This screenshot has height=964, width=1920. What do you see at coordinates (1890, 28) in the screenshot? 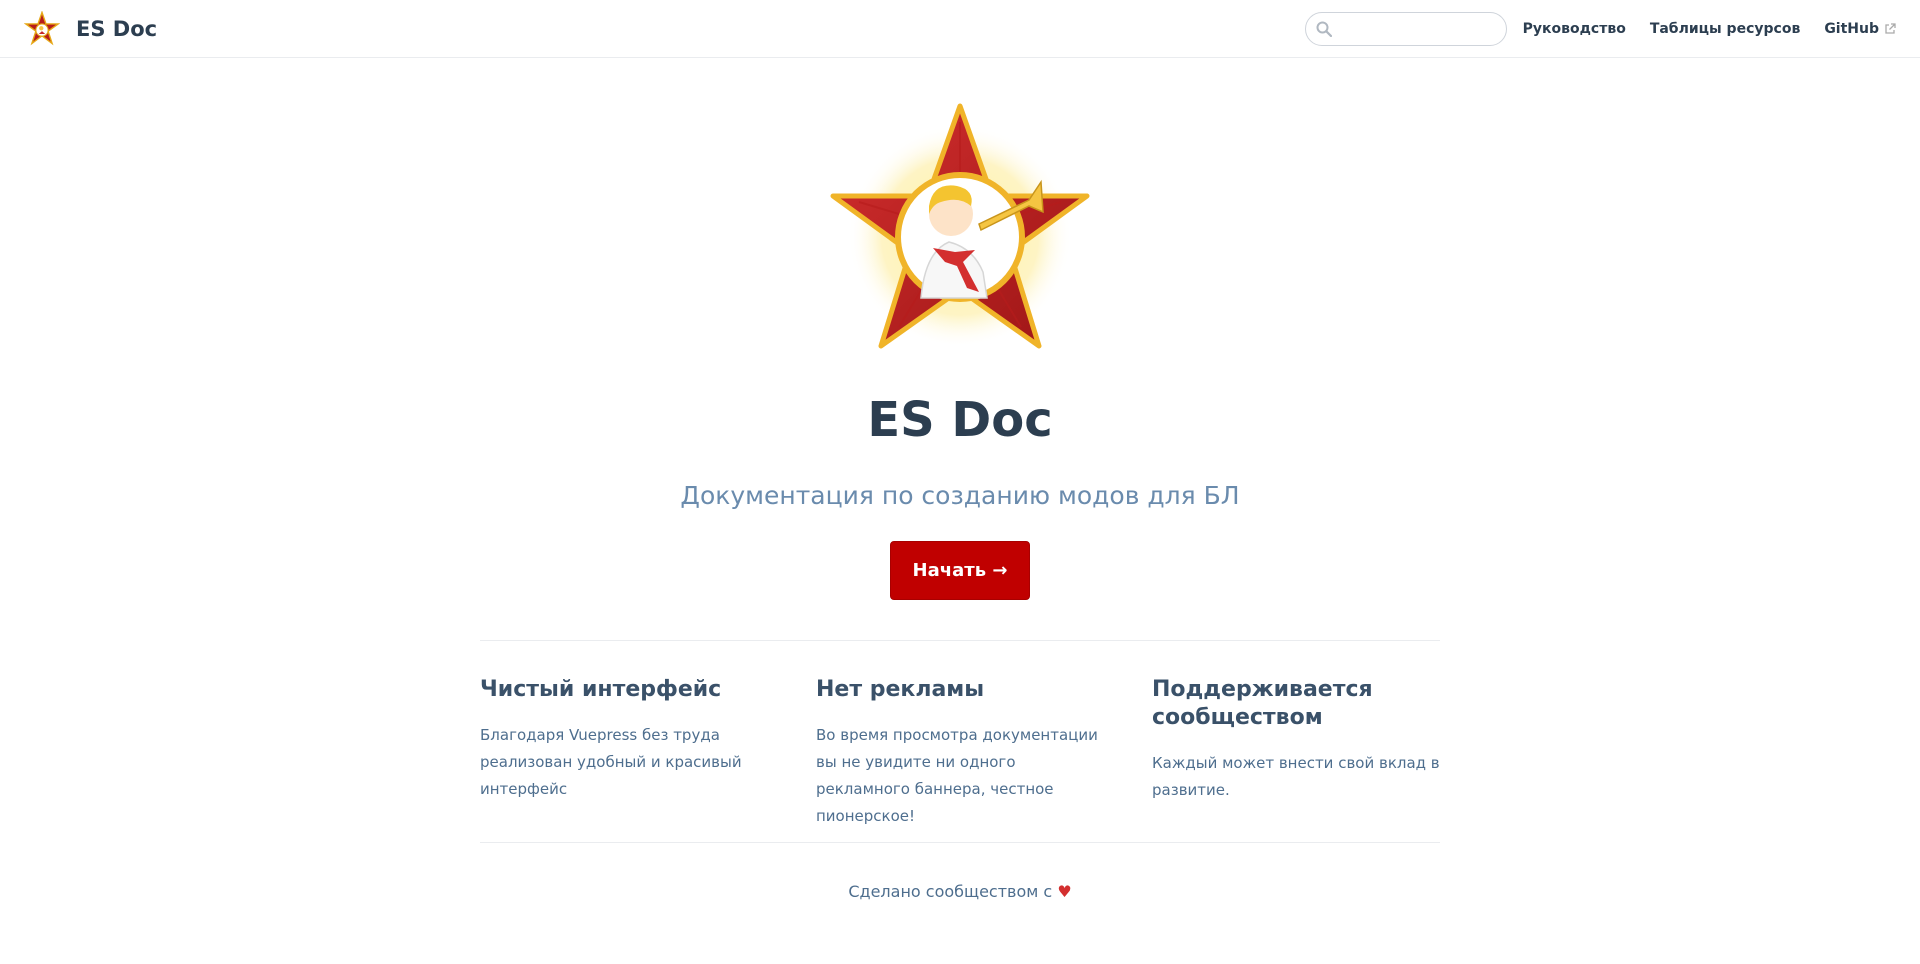
I see `external-link-icon` at bounding box center [1890, 28].